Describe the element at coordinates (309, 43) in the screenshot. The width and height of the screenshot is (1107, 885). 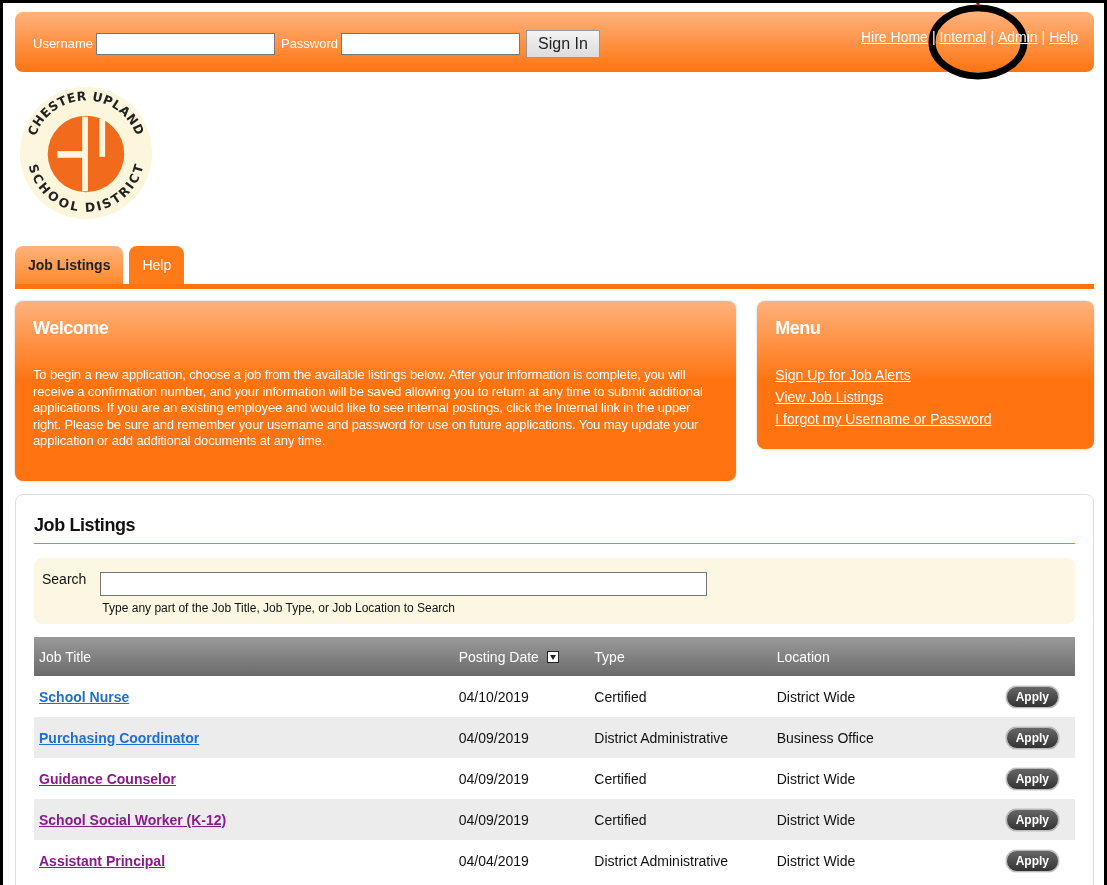
I see `password-label: Password` at that location.